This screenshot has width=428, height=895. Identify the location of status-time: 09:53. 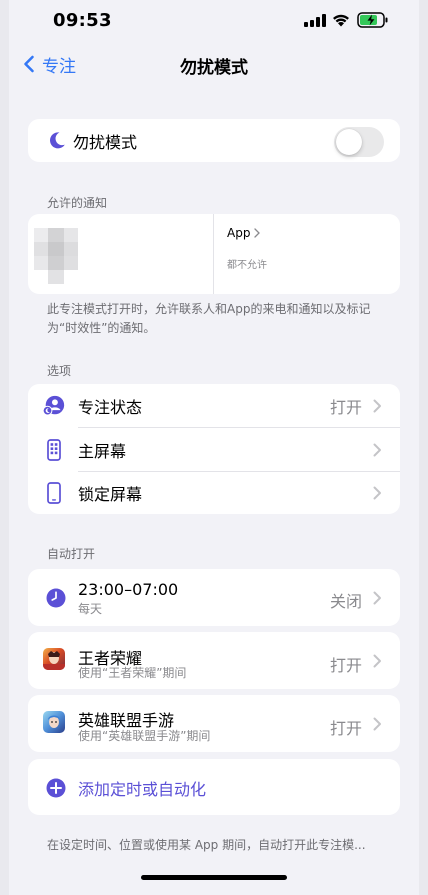
(82, 20).